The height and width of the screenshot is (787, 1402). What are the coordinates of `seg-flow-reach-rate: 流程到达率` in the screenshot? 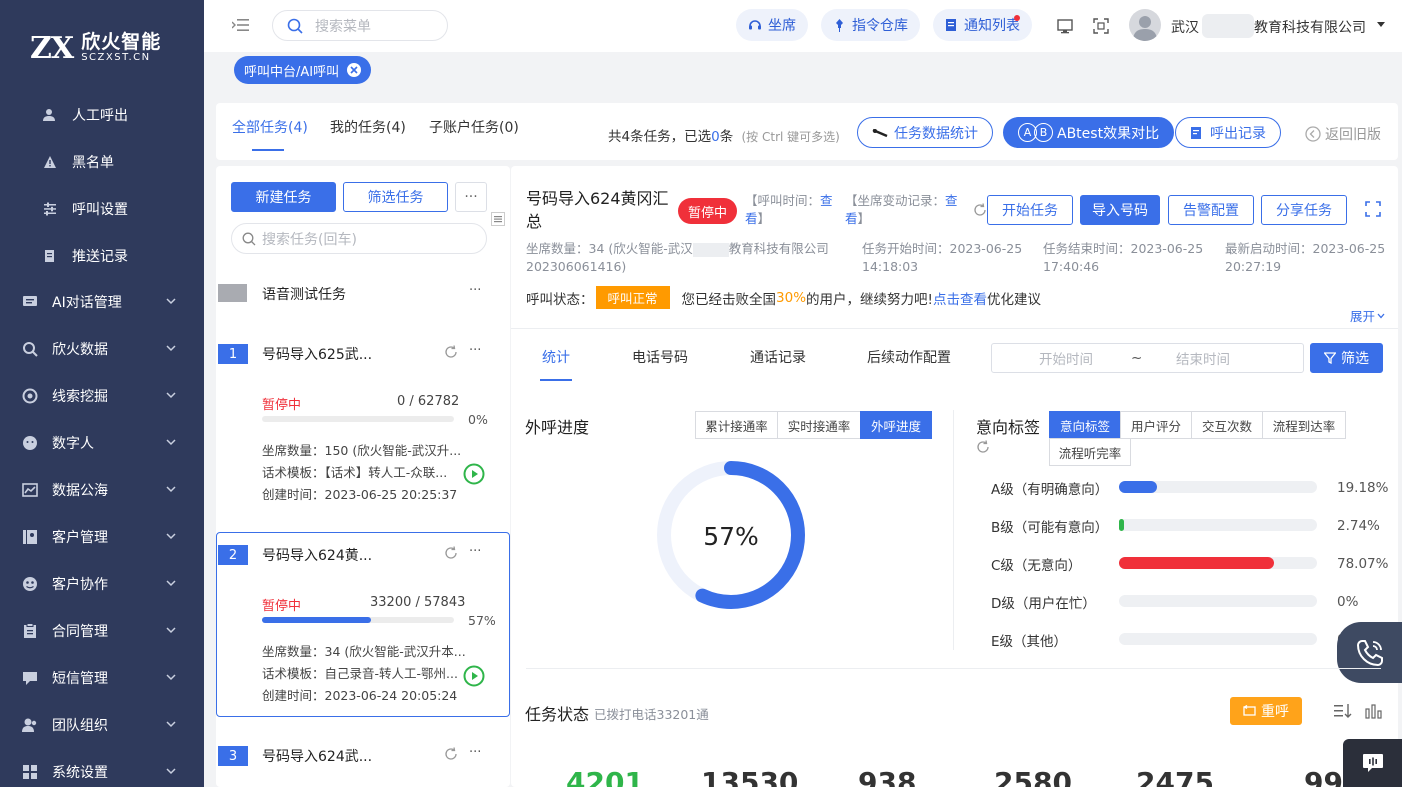 It's located at (1304, 425).